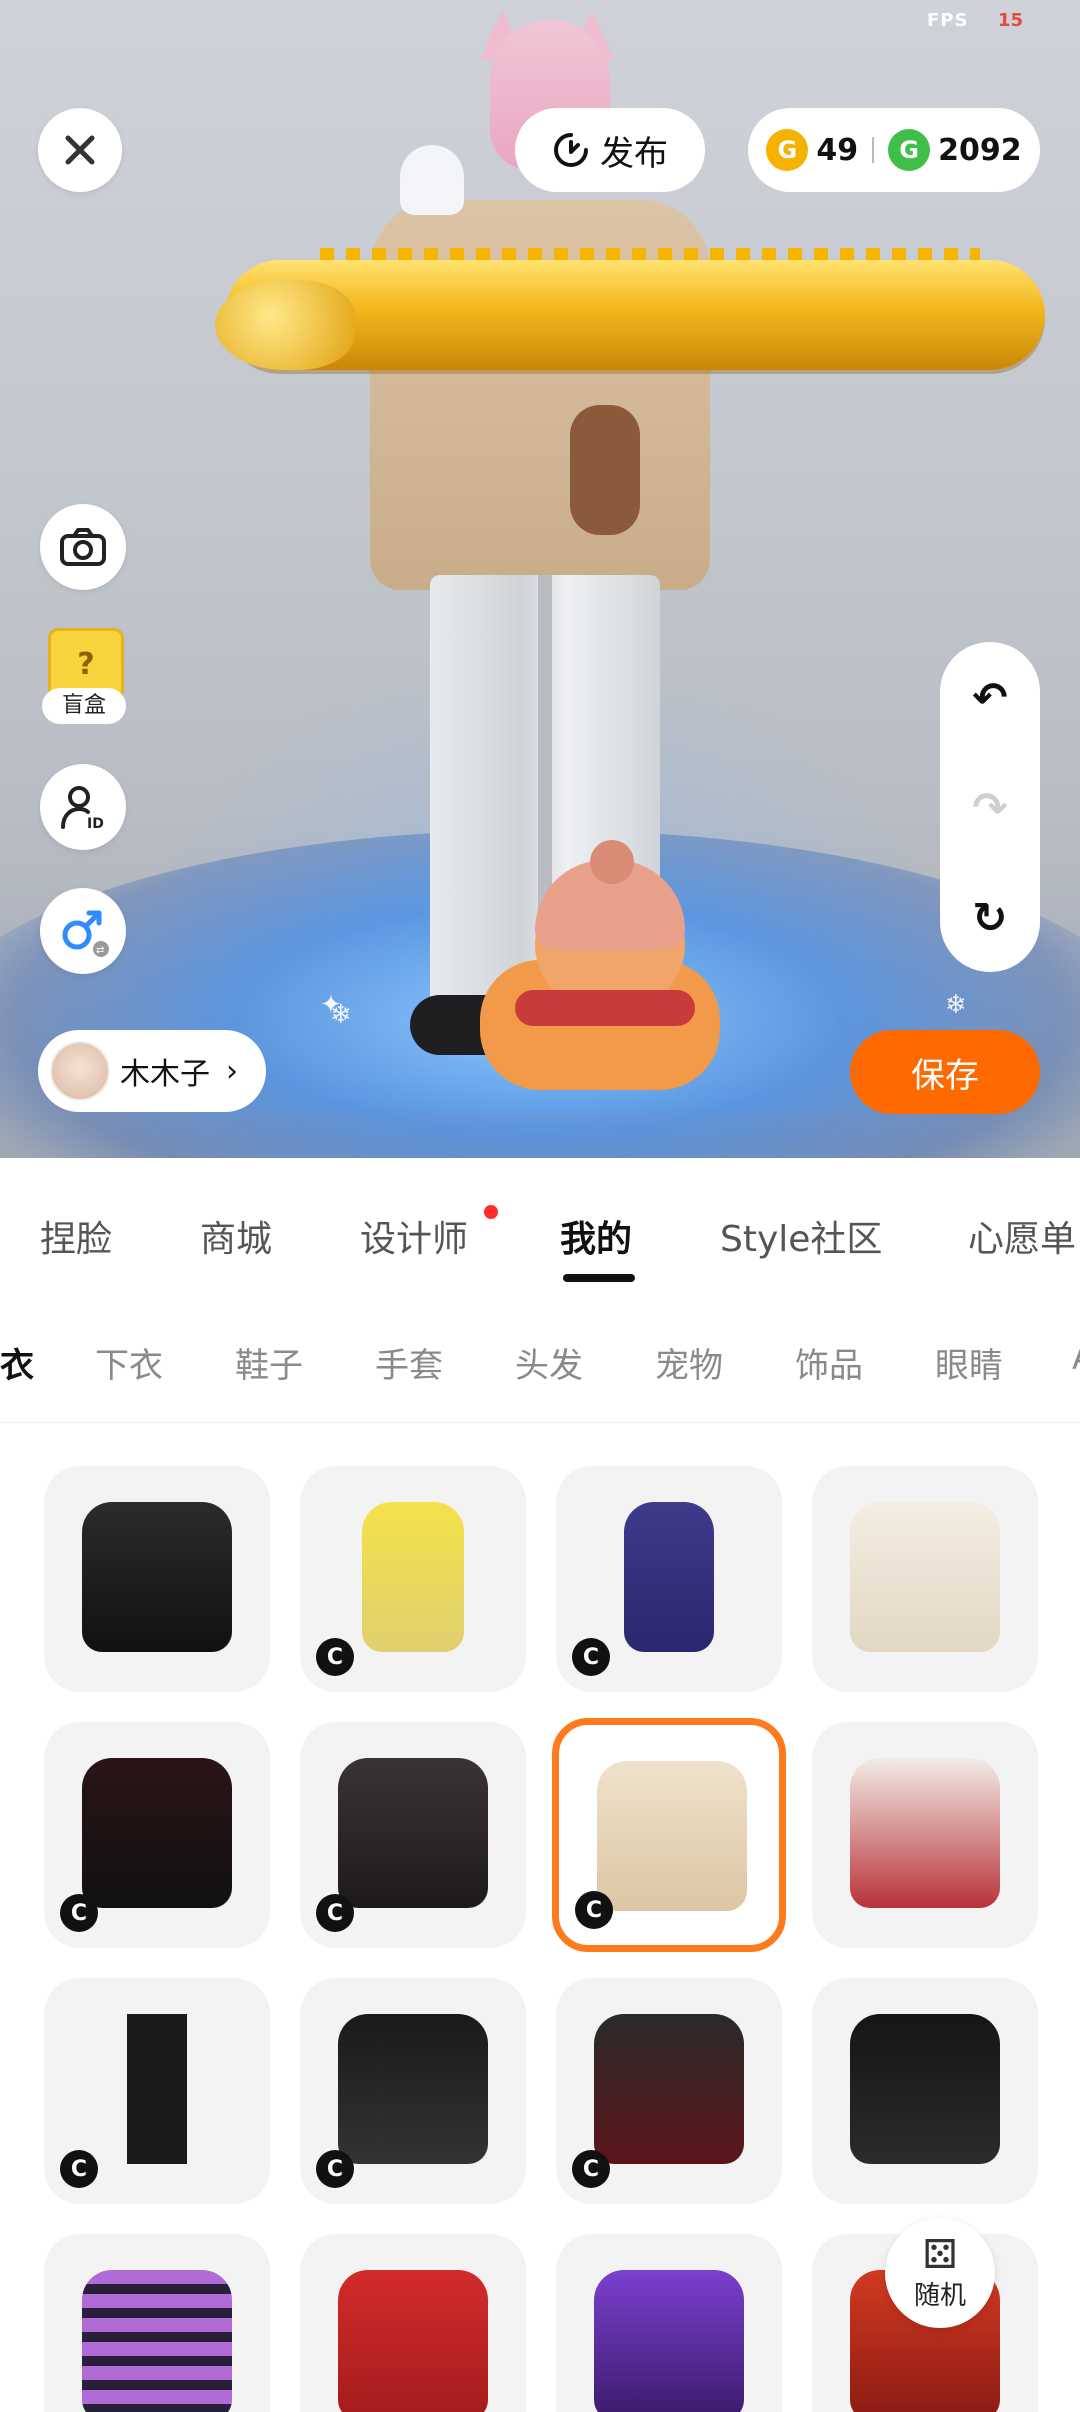  What do you see at coordinates (989, 917) in the screenshot?
I see `reset-icon: ↻` at bounding box center [989, 917].